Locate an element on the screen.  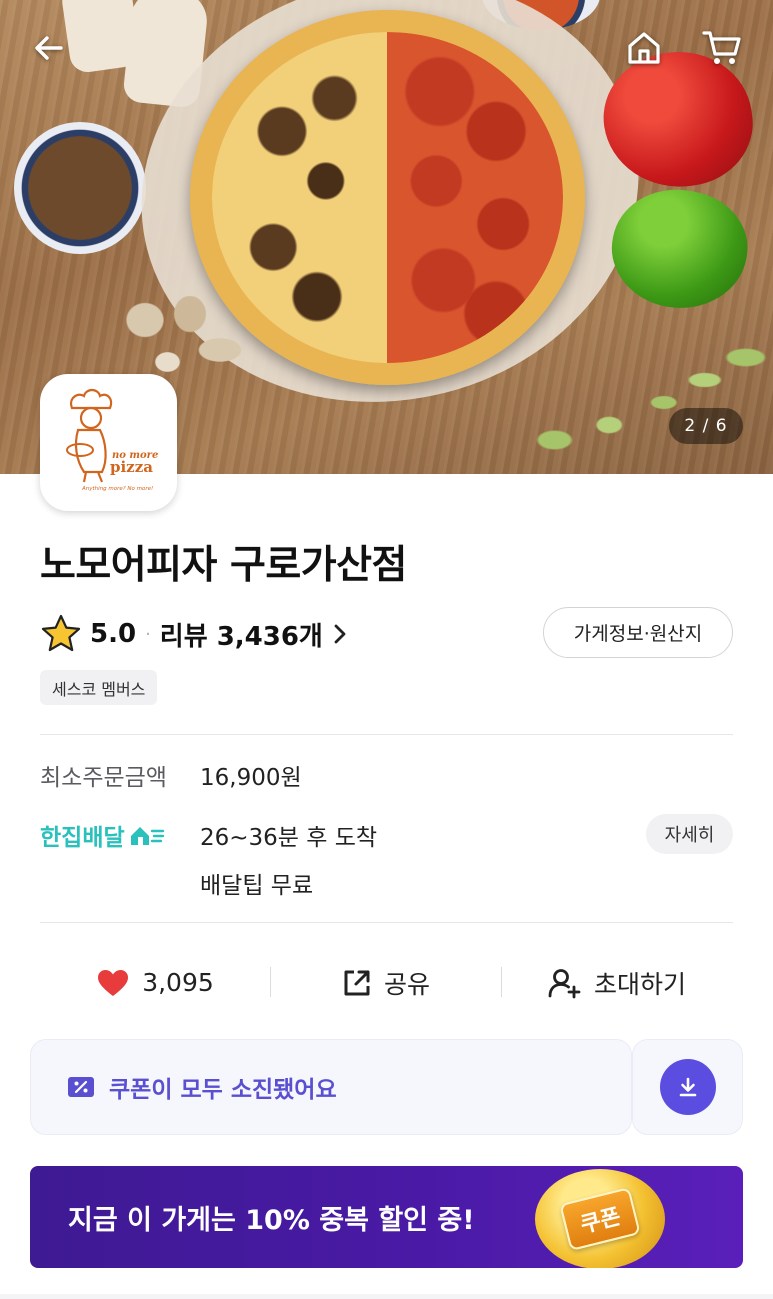
cart-button is located at coordinates (722, 48).